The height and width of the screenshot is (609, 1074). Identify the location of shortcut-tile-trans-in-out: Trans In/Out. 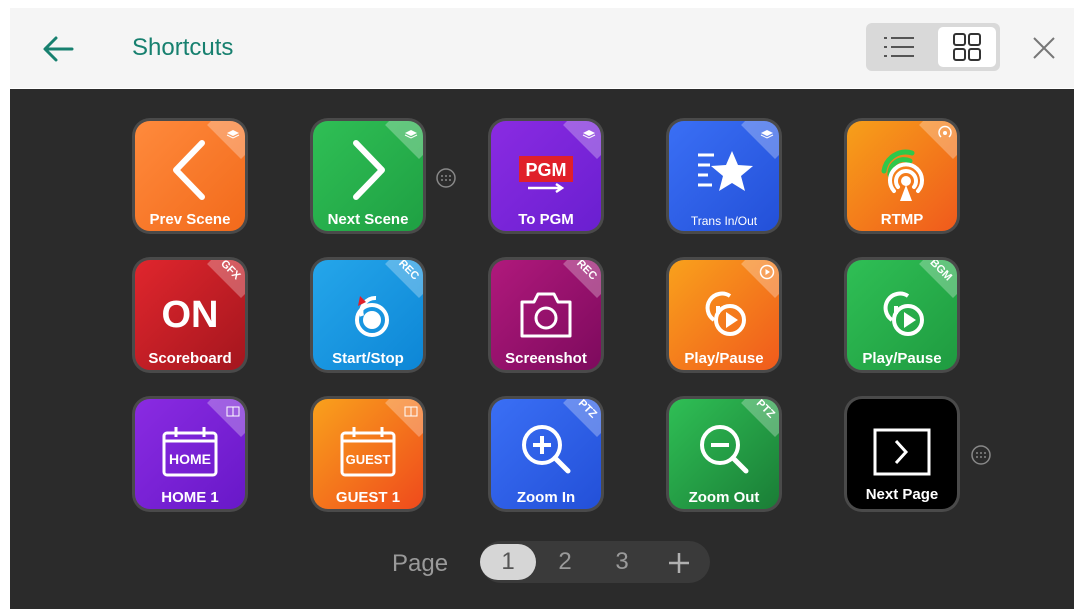
(724, 176).